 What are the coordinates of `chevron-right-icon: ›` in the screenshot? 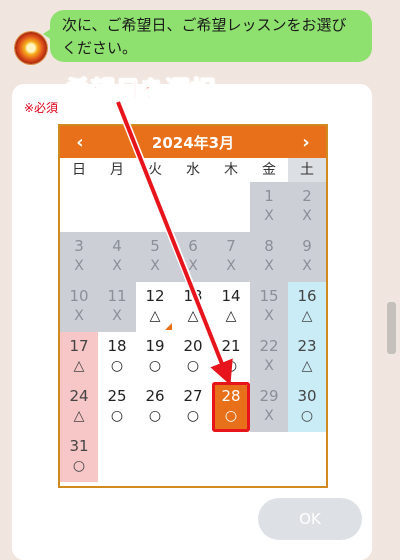 It's located at (306, 142).